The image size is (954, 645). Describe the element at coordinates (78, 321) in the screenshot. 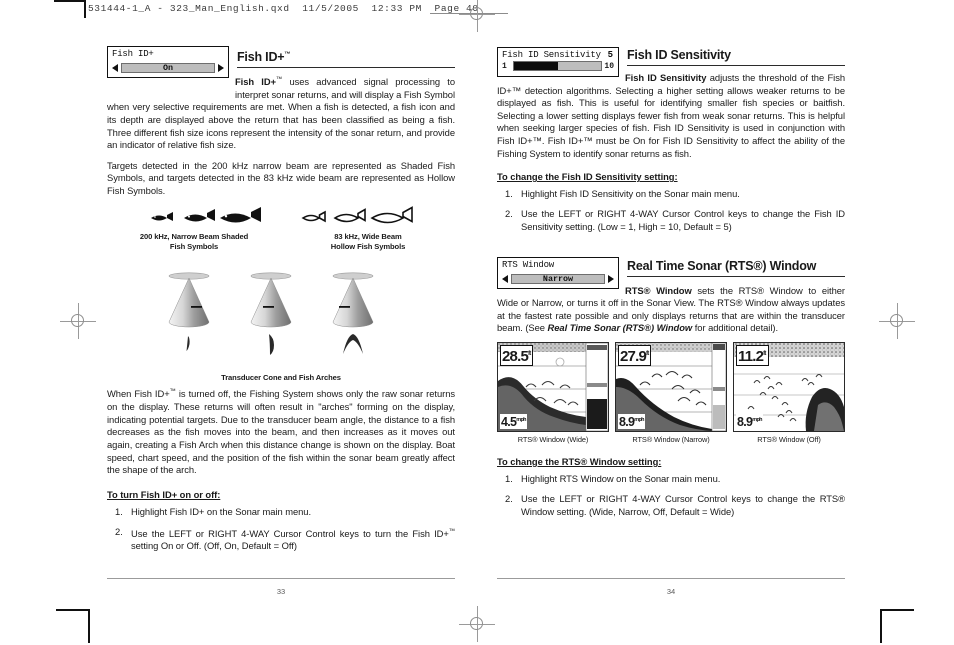

I see `registration-mark-left` at that location.